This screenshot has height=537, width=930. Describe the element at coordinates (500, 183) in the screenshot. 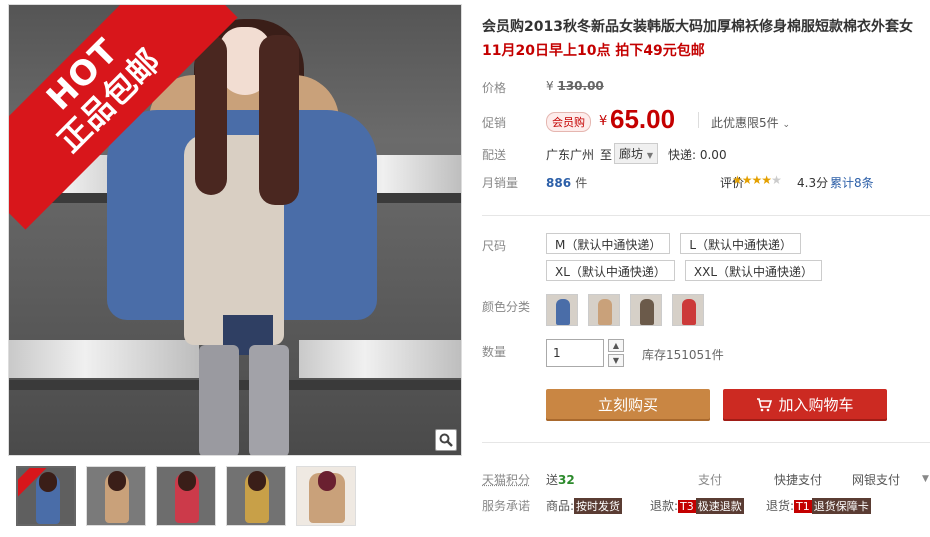

I see `sales-label: 月销量` at that location.